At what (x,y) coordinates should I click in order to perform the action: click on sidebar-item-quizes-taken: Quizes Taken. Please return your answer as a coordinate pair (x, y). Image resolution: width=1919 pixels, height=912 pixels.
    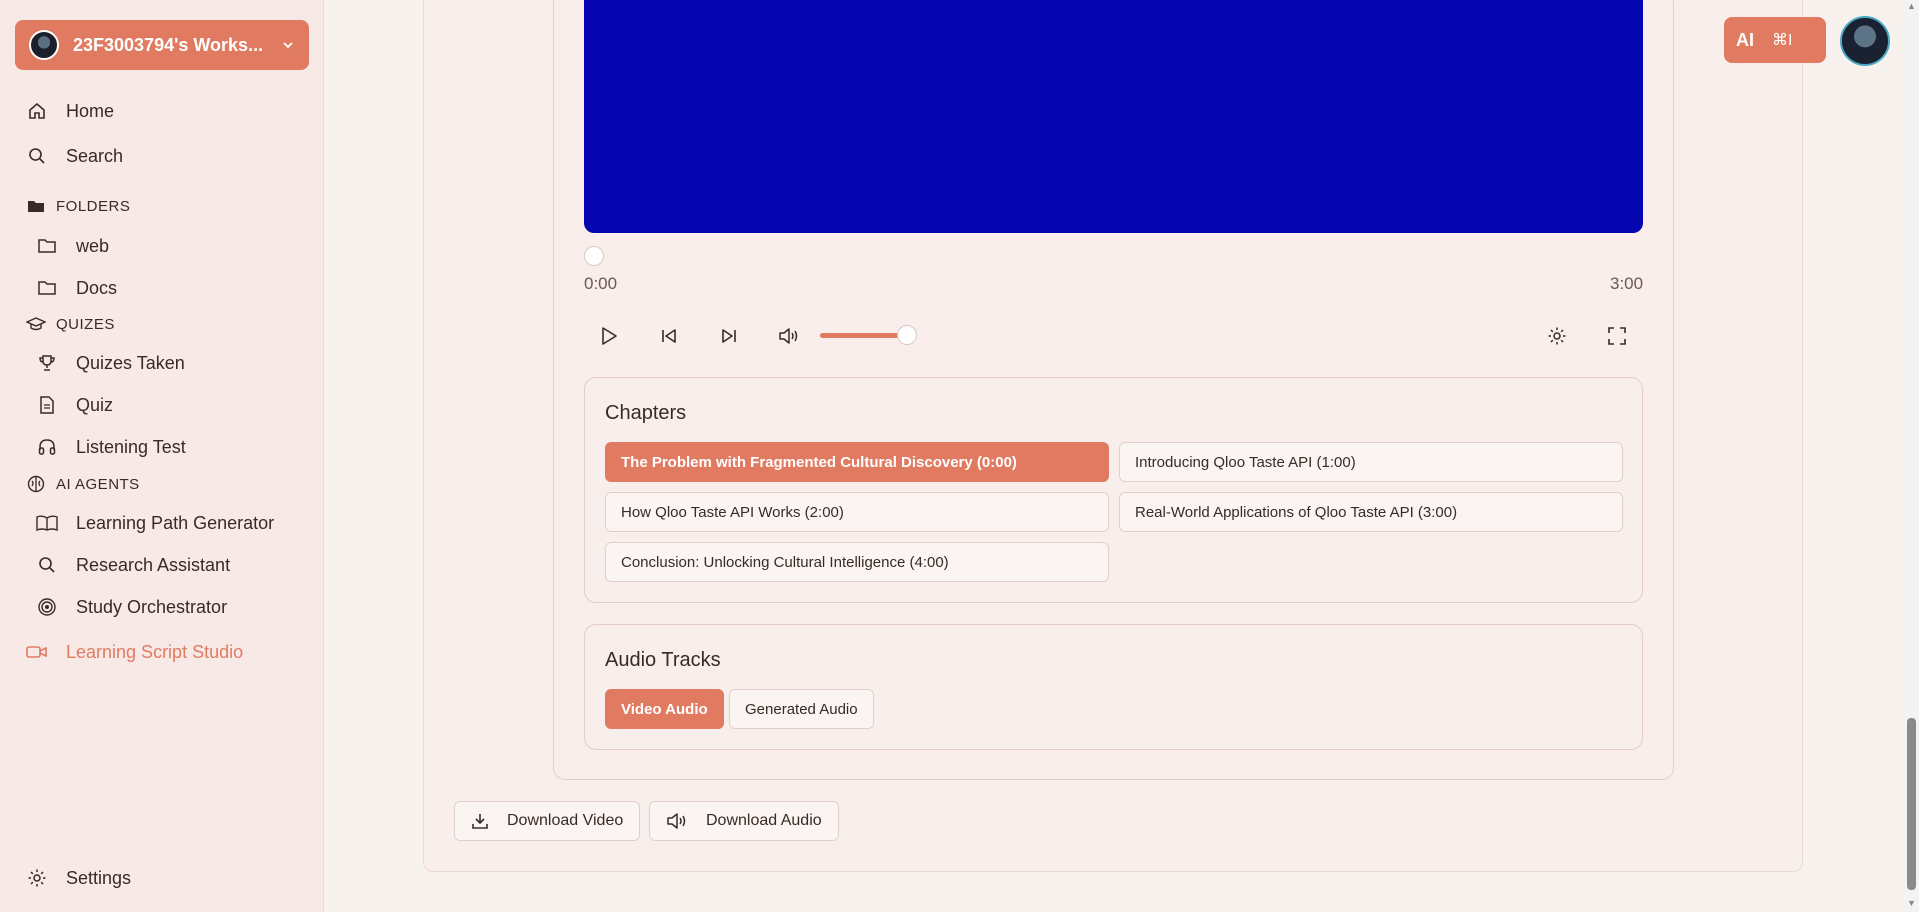
    Looking at the image, I should click on (110, 363).